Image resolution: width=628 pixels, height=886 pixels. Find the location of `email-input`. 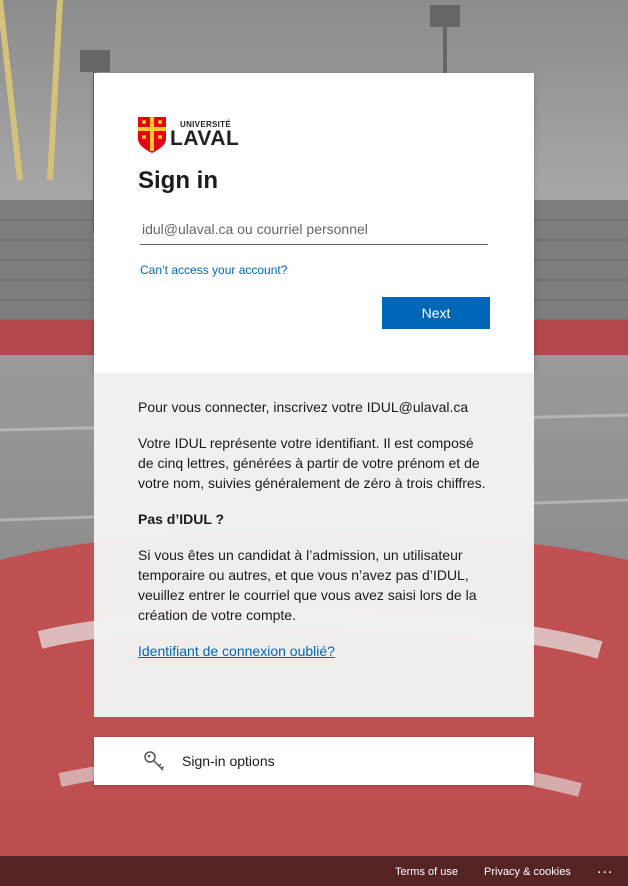

email-input is located at coordinates (314, 229).